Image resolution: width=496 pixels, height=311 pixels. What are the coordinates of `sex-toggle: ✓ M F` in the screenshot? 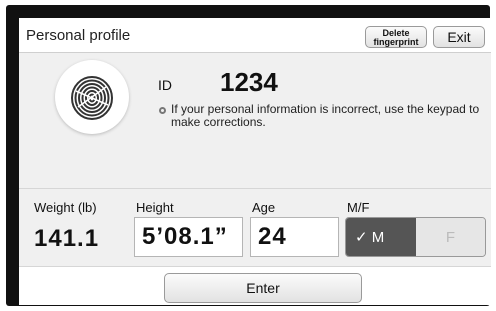 It's located at (415, 237).